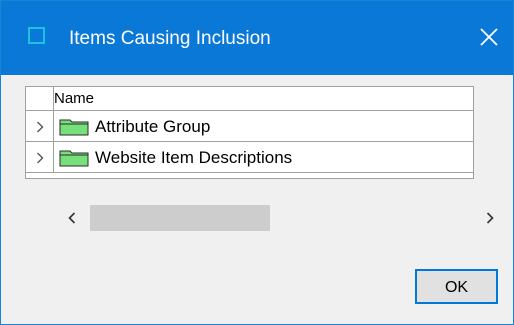  I want to click on scroll-left-button, so click(73, 217).